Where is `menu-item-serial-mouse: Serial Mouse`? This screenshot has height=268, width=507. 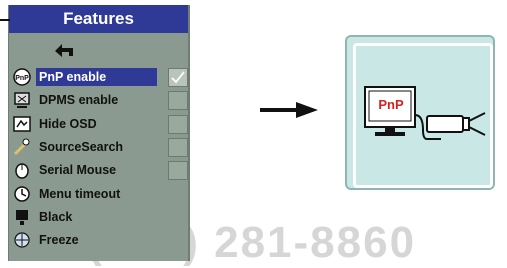 menu-item-serial-mouse: Serial Mouse is located at coordinates (98, 170).